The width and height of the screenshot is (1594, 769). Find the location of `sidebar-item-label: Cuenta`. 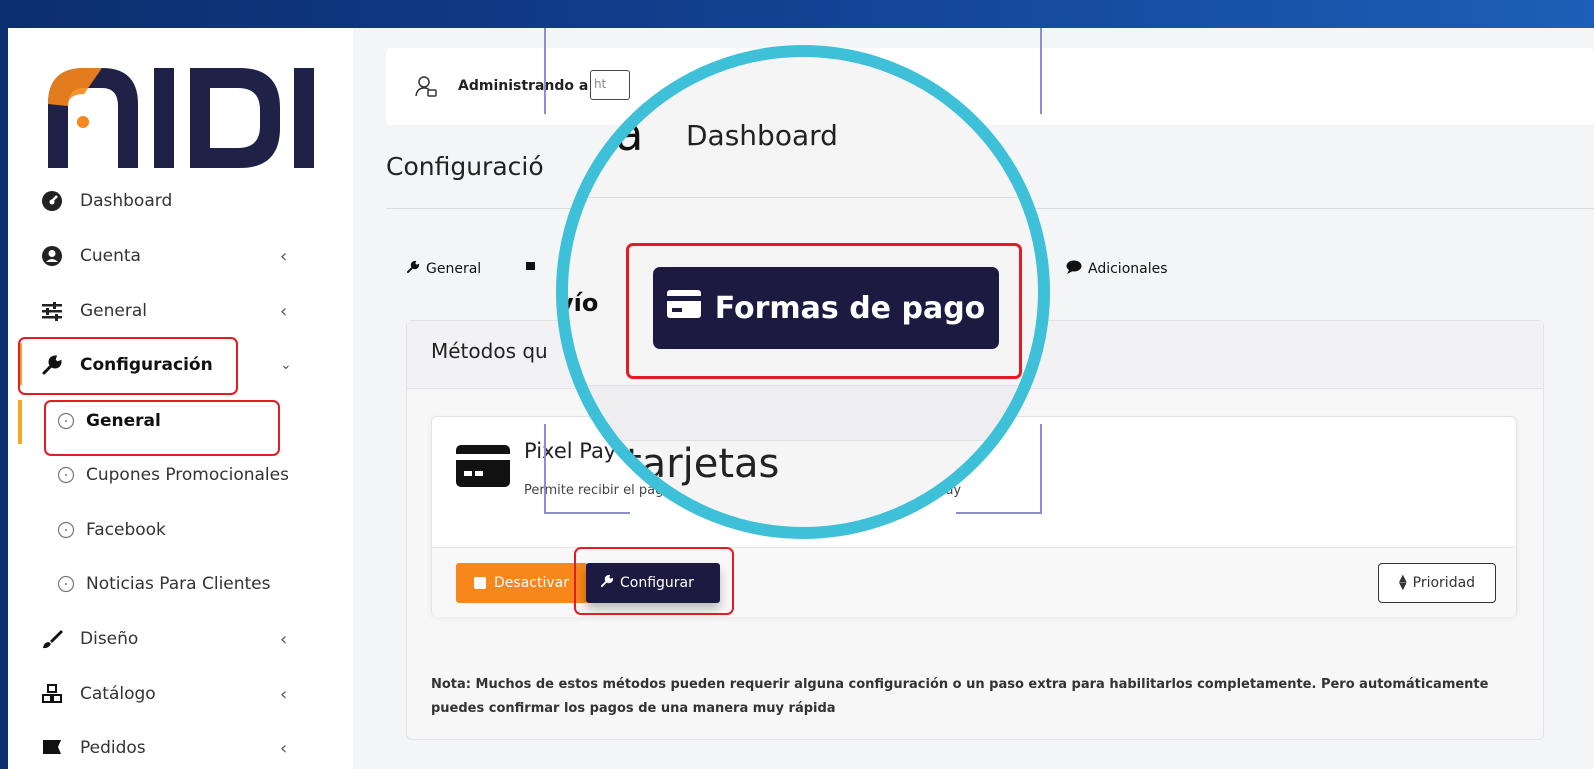

sidebar-item-label: Cuenta is located at coordinates (110, 256).